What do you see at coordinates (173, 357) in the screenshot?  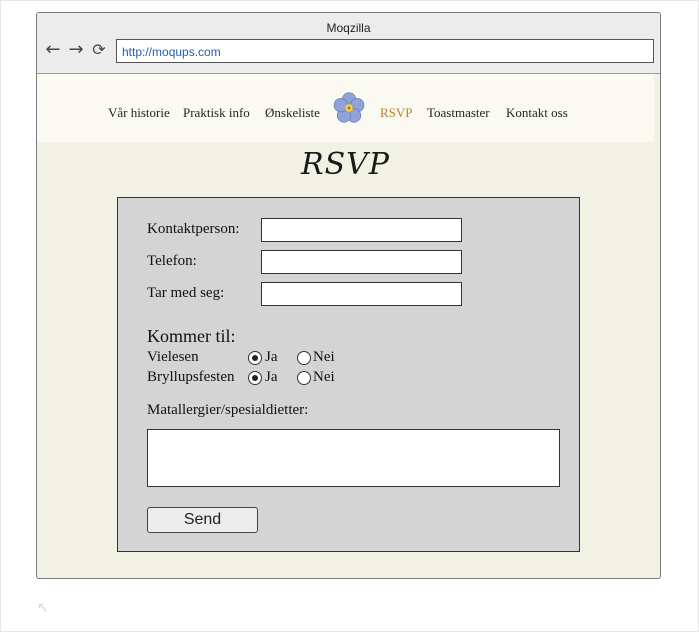 I see `ceremony-label: Vielesen` at bounding box center [173, 357].